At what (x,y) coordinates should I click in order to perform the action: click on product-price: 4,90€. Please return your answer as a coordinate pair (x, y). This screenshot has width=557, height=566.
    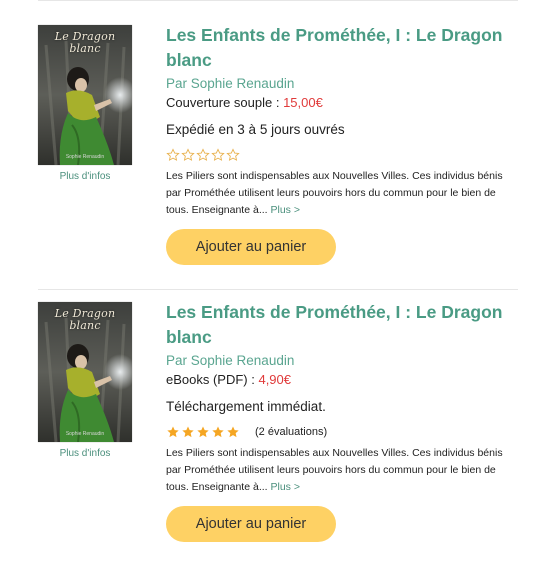
    Looking at the image, I should click on (275, 379).